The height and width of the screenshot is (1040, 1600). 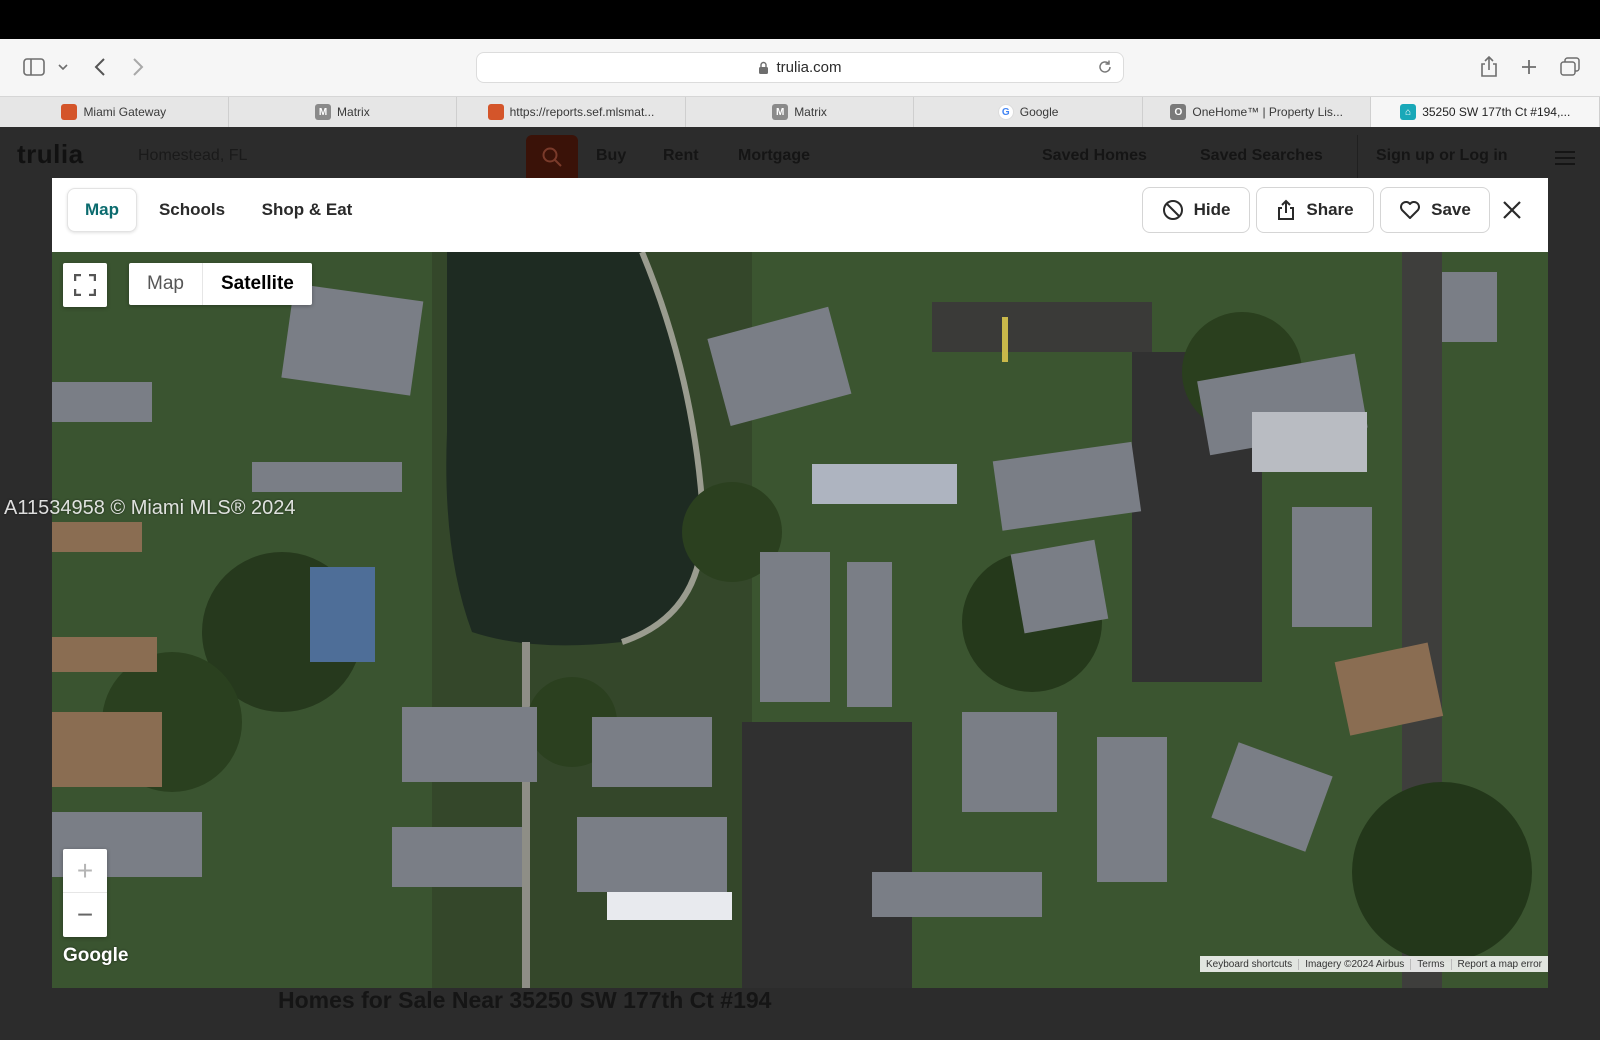 What do you see at coordinates (50, 154) in the screenshot?
I see `trulia-logo: trulia` at bounding box center [50, 154].